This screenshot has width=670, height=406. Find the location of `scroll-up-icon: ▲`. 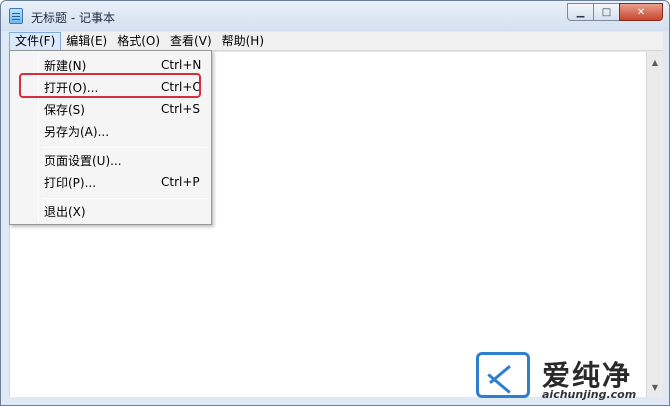

scroll-up-icon: ▲ is located at coordinates (655, 62).